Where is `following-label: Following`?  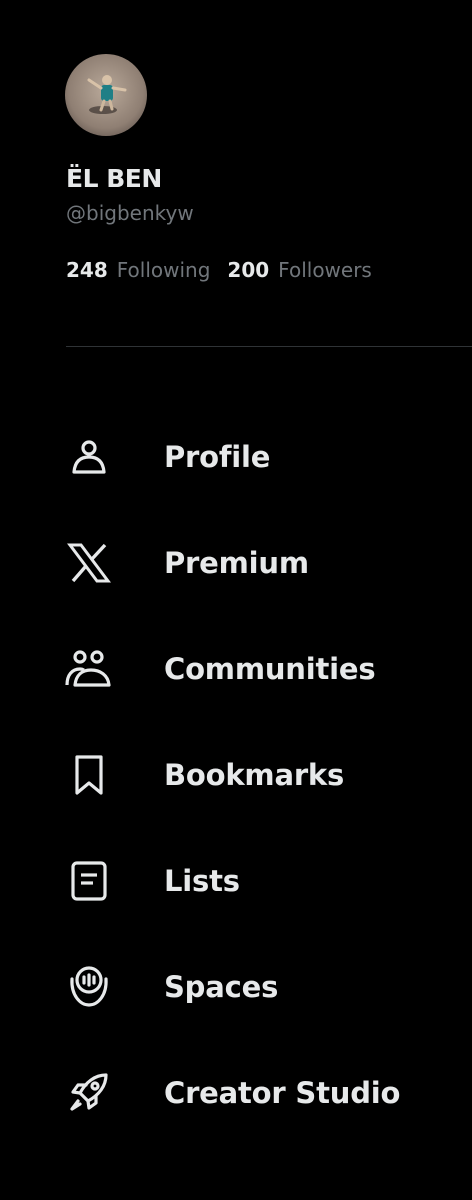
following-label: Following is located at coordinates (163, 270).